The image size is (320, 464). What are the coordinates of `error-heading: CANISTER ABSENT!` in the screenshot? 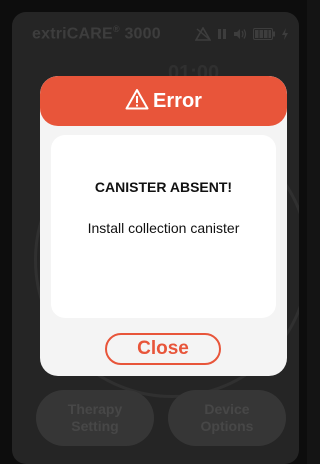 It's located at (163, 187).